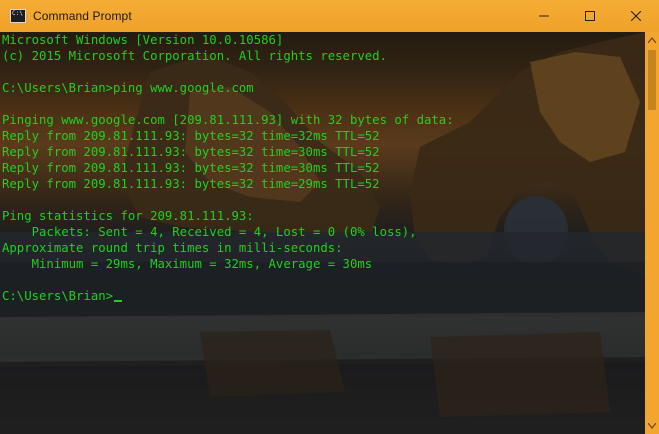  I want to click on console-line: Ping statistics for 209.81.111.93:, so click(128, 216).